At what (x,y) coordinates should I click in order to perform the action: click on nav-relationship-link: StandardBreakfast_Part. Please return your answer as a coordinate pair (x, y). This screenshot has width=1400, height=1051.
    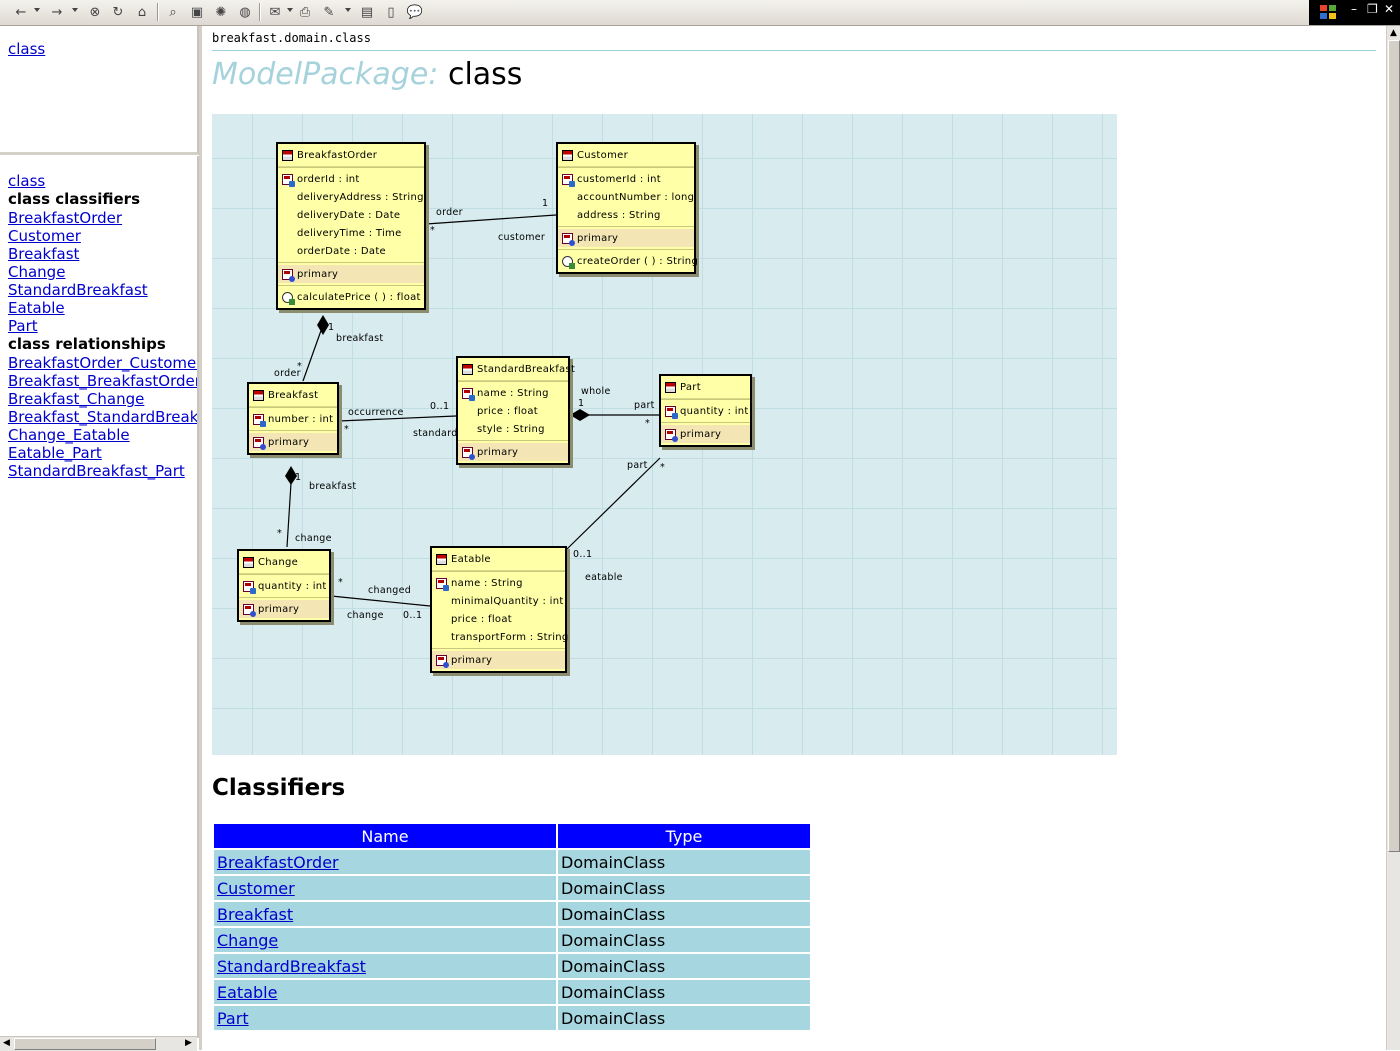
    Looking at the image, I should click on (96, 471).